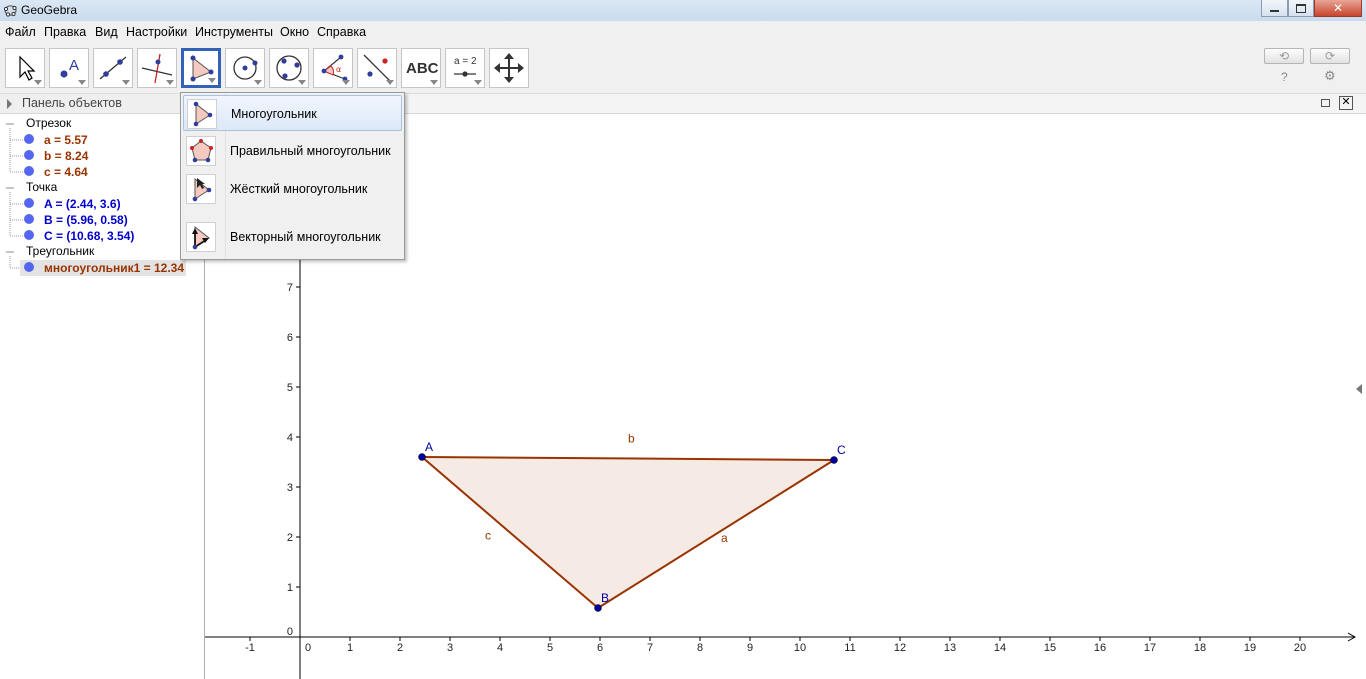 Image resolution: width=1366 pixels, height=679 pixels. Describe the element at coordinates (350, 648) in the screenshot. I see `x-tick-label: 1` at that location.